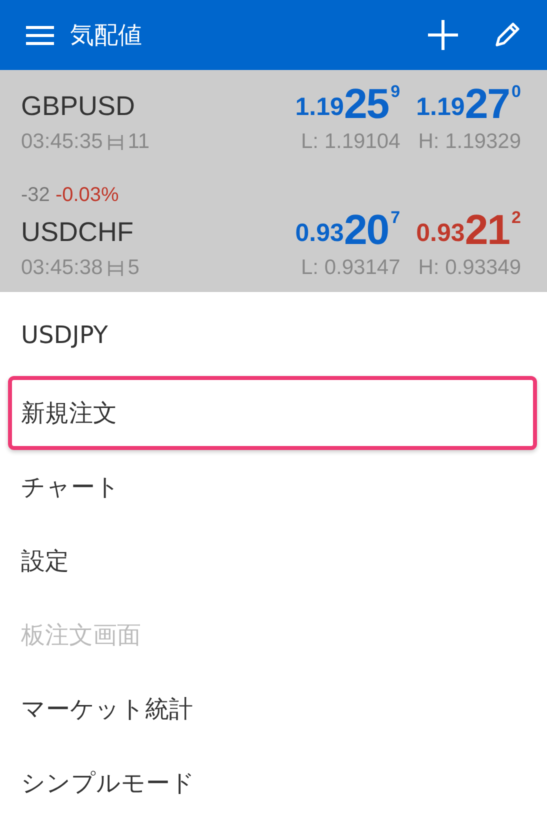 Image resolution: width=547 pixels, height=825 pixels. Describe the element at coordinates (64, 335) in the screenshot. I see `menu-item: USDJPY` at that location.